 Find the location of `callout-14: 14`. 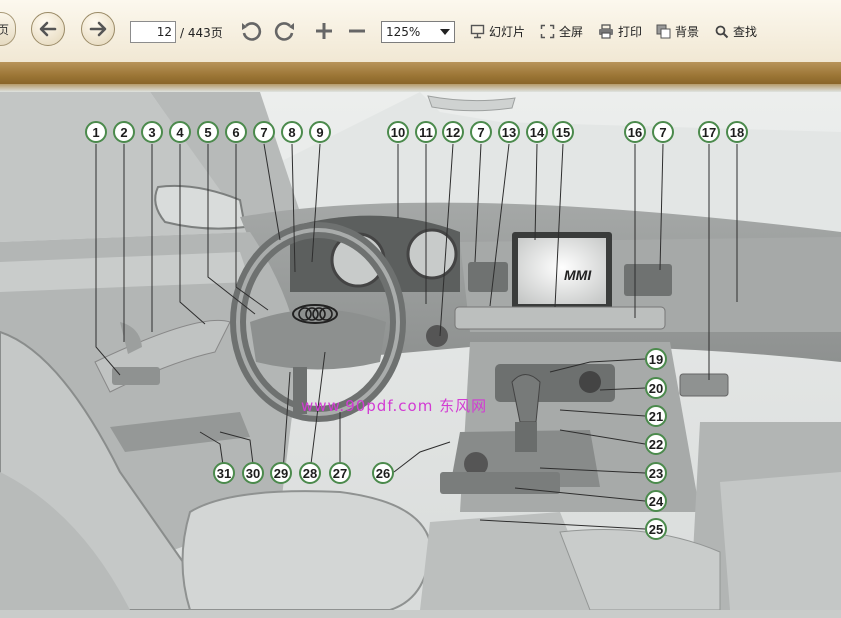

callout-14: 14 is located at coordinates (537, 132).